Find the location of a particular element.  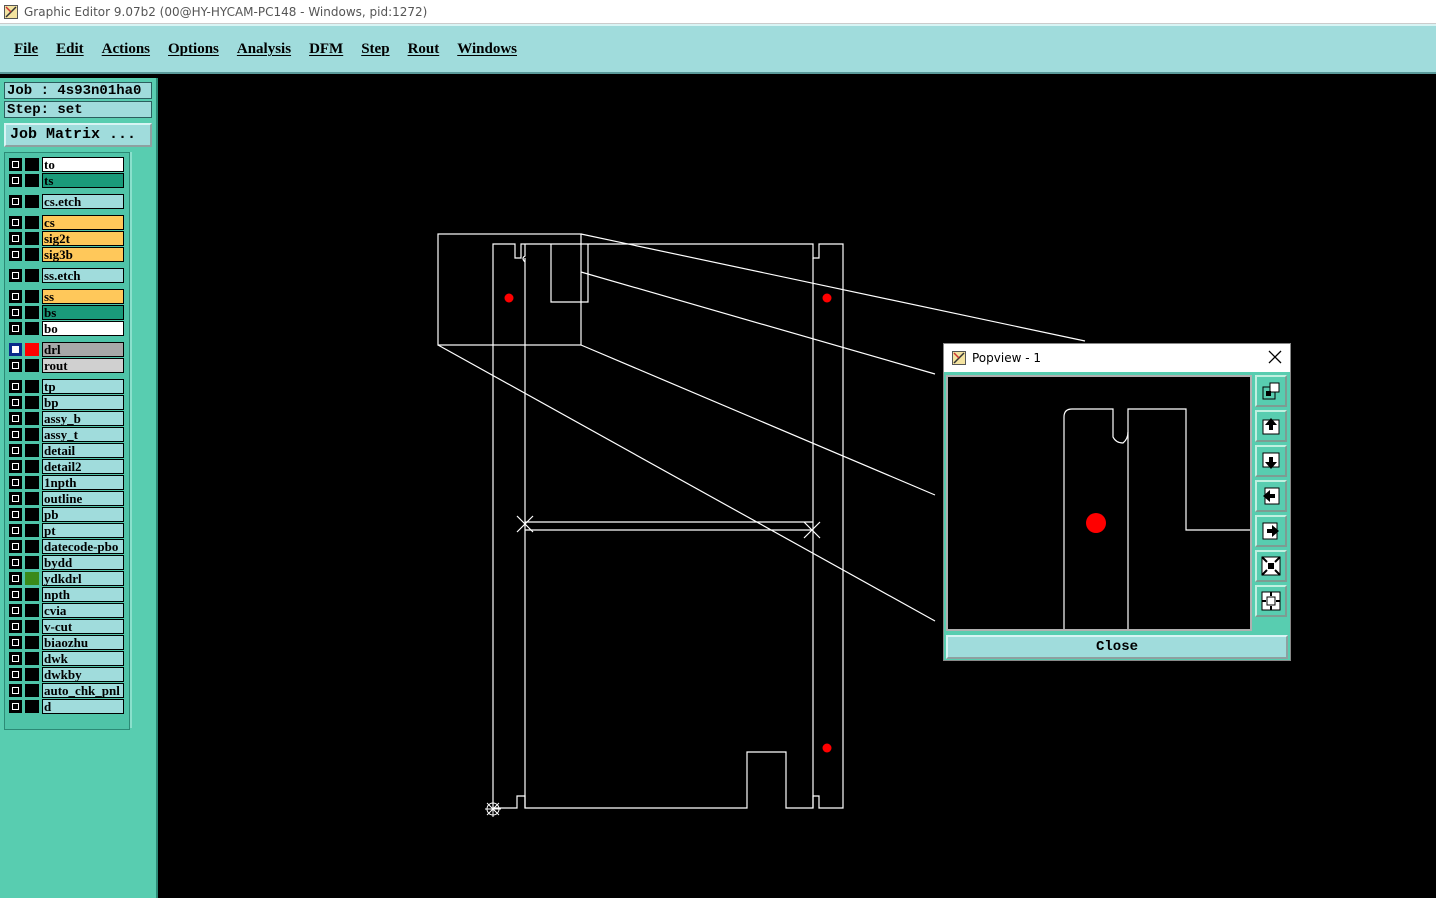

popview-close-button: Close is located at coordinates (1117, 647).